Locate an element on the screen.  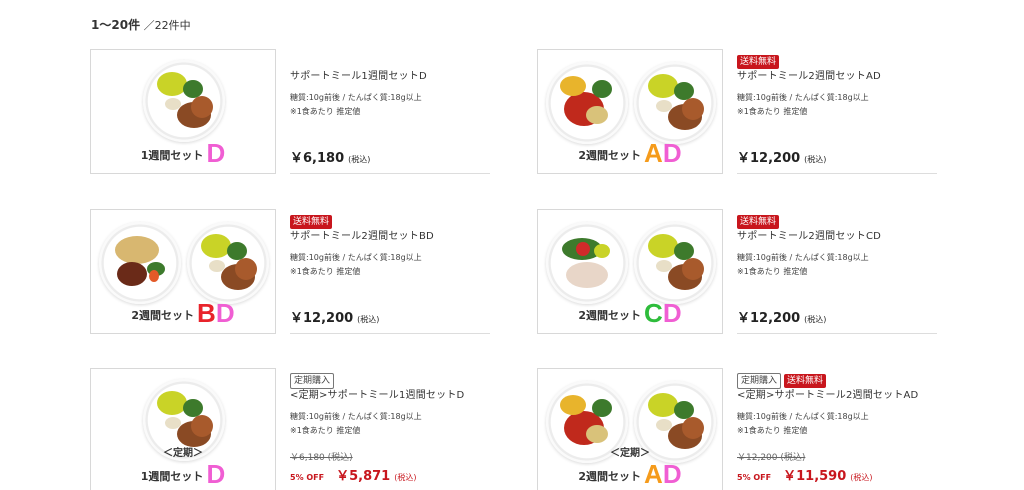
sale-price: ￥11,590 is located at coordinates (815, 476).